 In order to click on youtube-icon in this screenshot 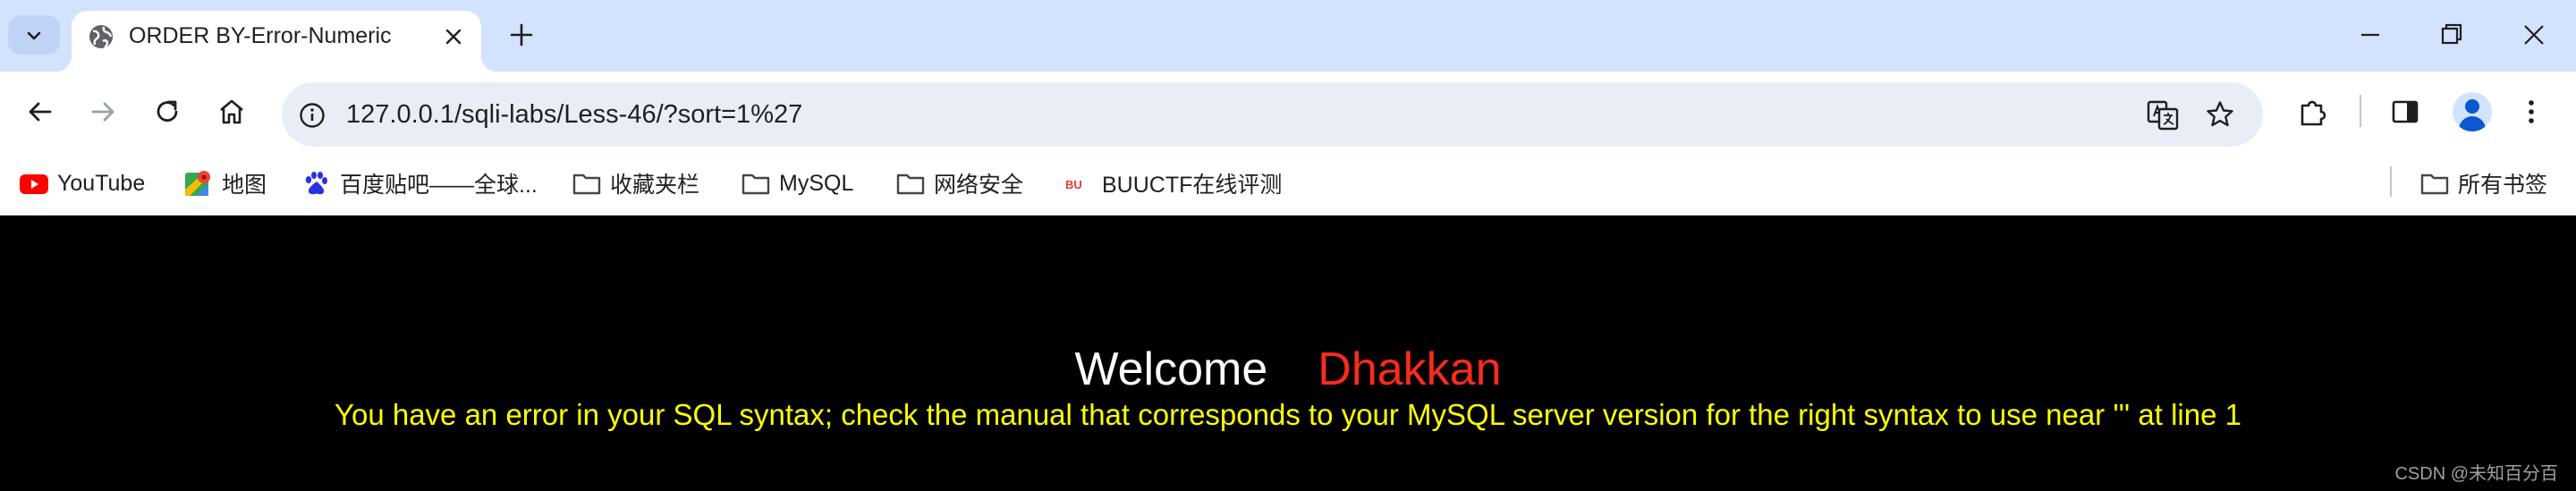, I will do `click(34, 184)`.